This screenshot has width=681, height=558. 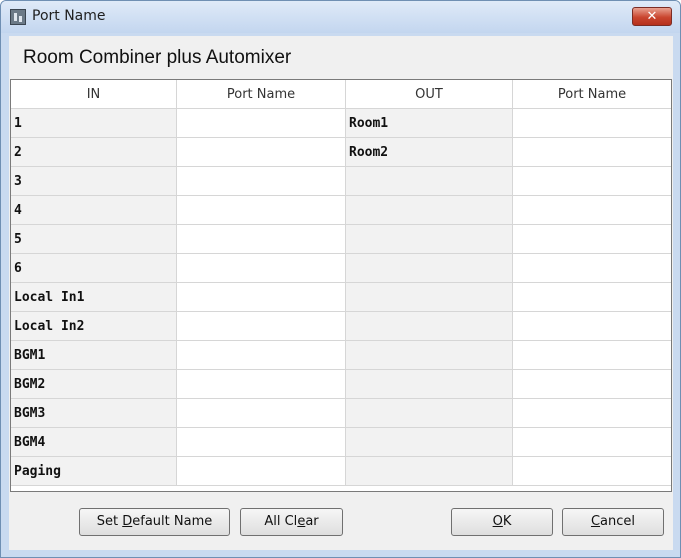 I want to click on button-bar: Set Default Name All Clear OK Cancel, so click(x=341, y=521).